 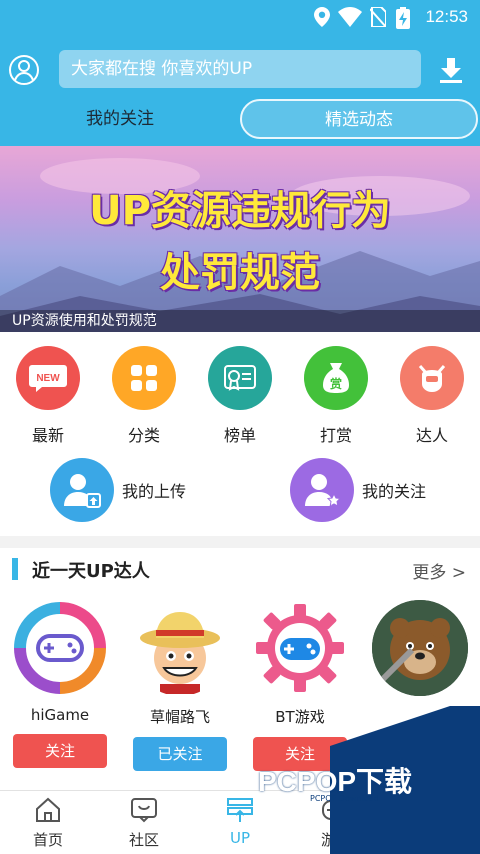 What do you see at coordinates (359, 119) in the screenshot?
I see `tab-featured: 精选动态` at bounding box center [359, 119].